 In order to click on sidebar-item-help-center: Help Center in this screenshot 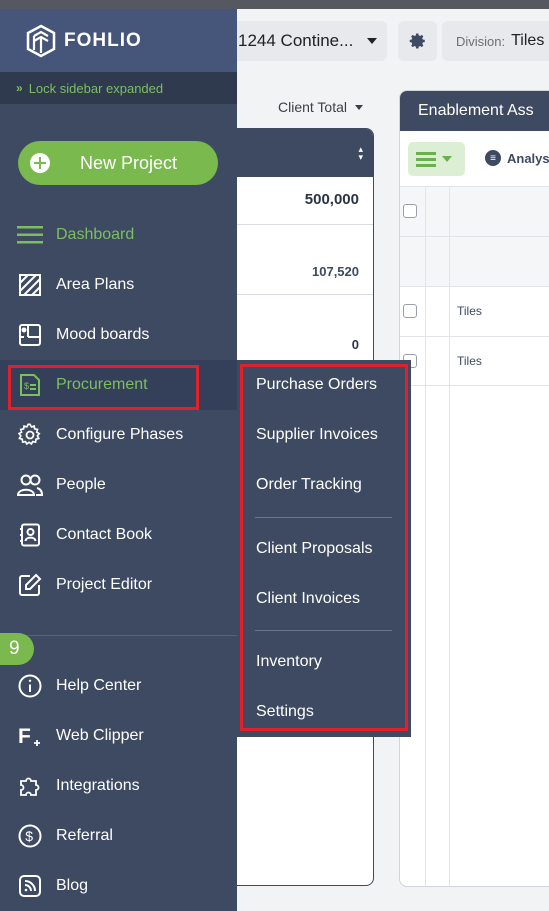, I will do `click(118, 686)`.